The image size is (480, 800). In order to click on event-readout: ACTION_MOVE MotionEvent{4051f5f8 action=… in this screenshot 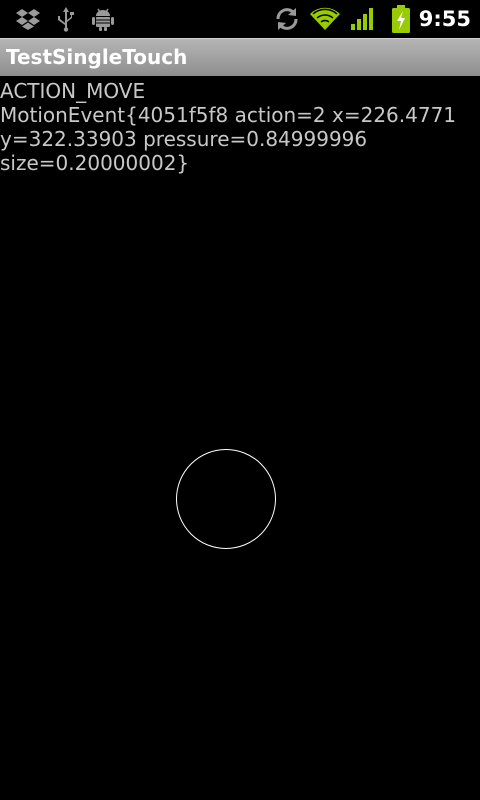, I will do `click(239, 127)`.